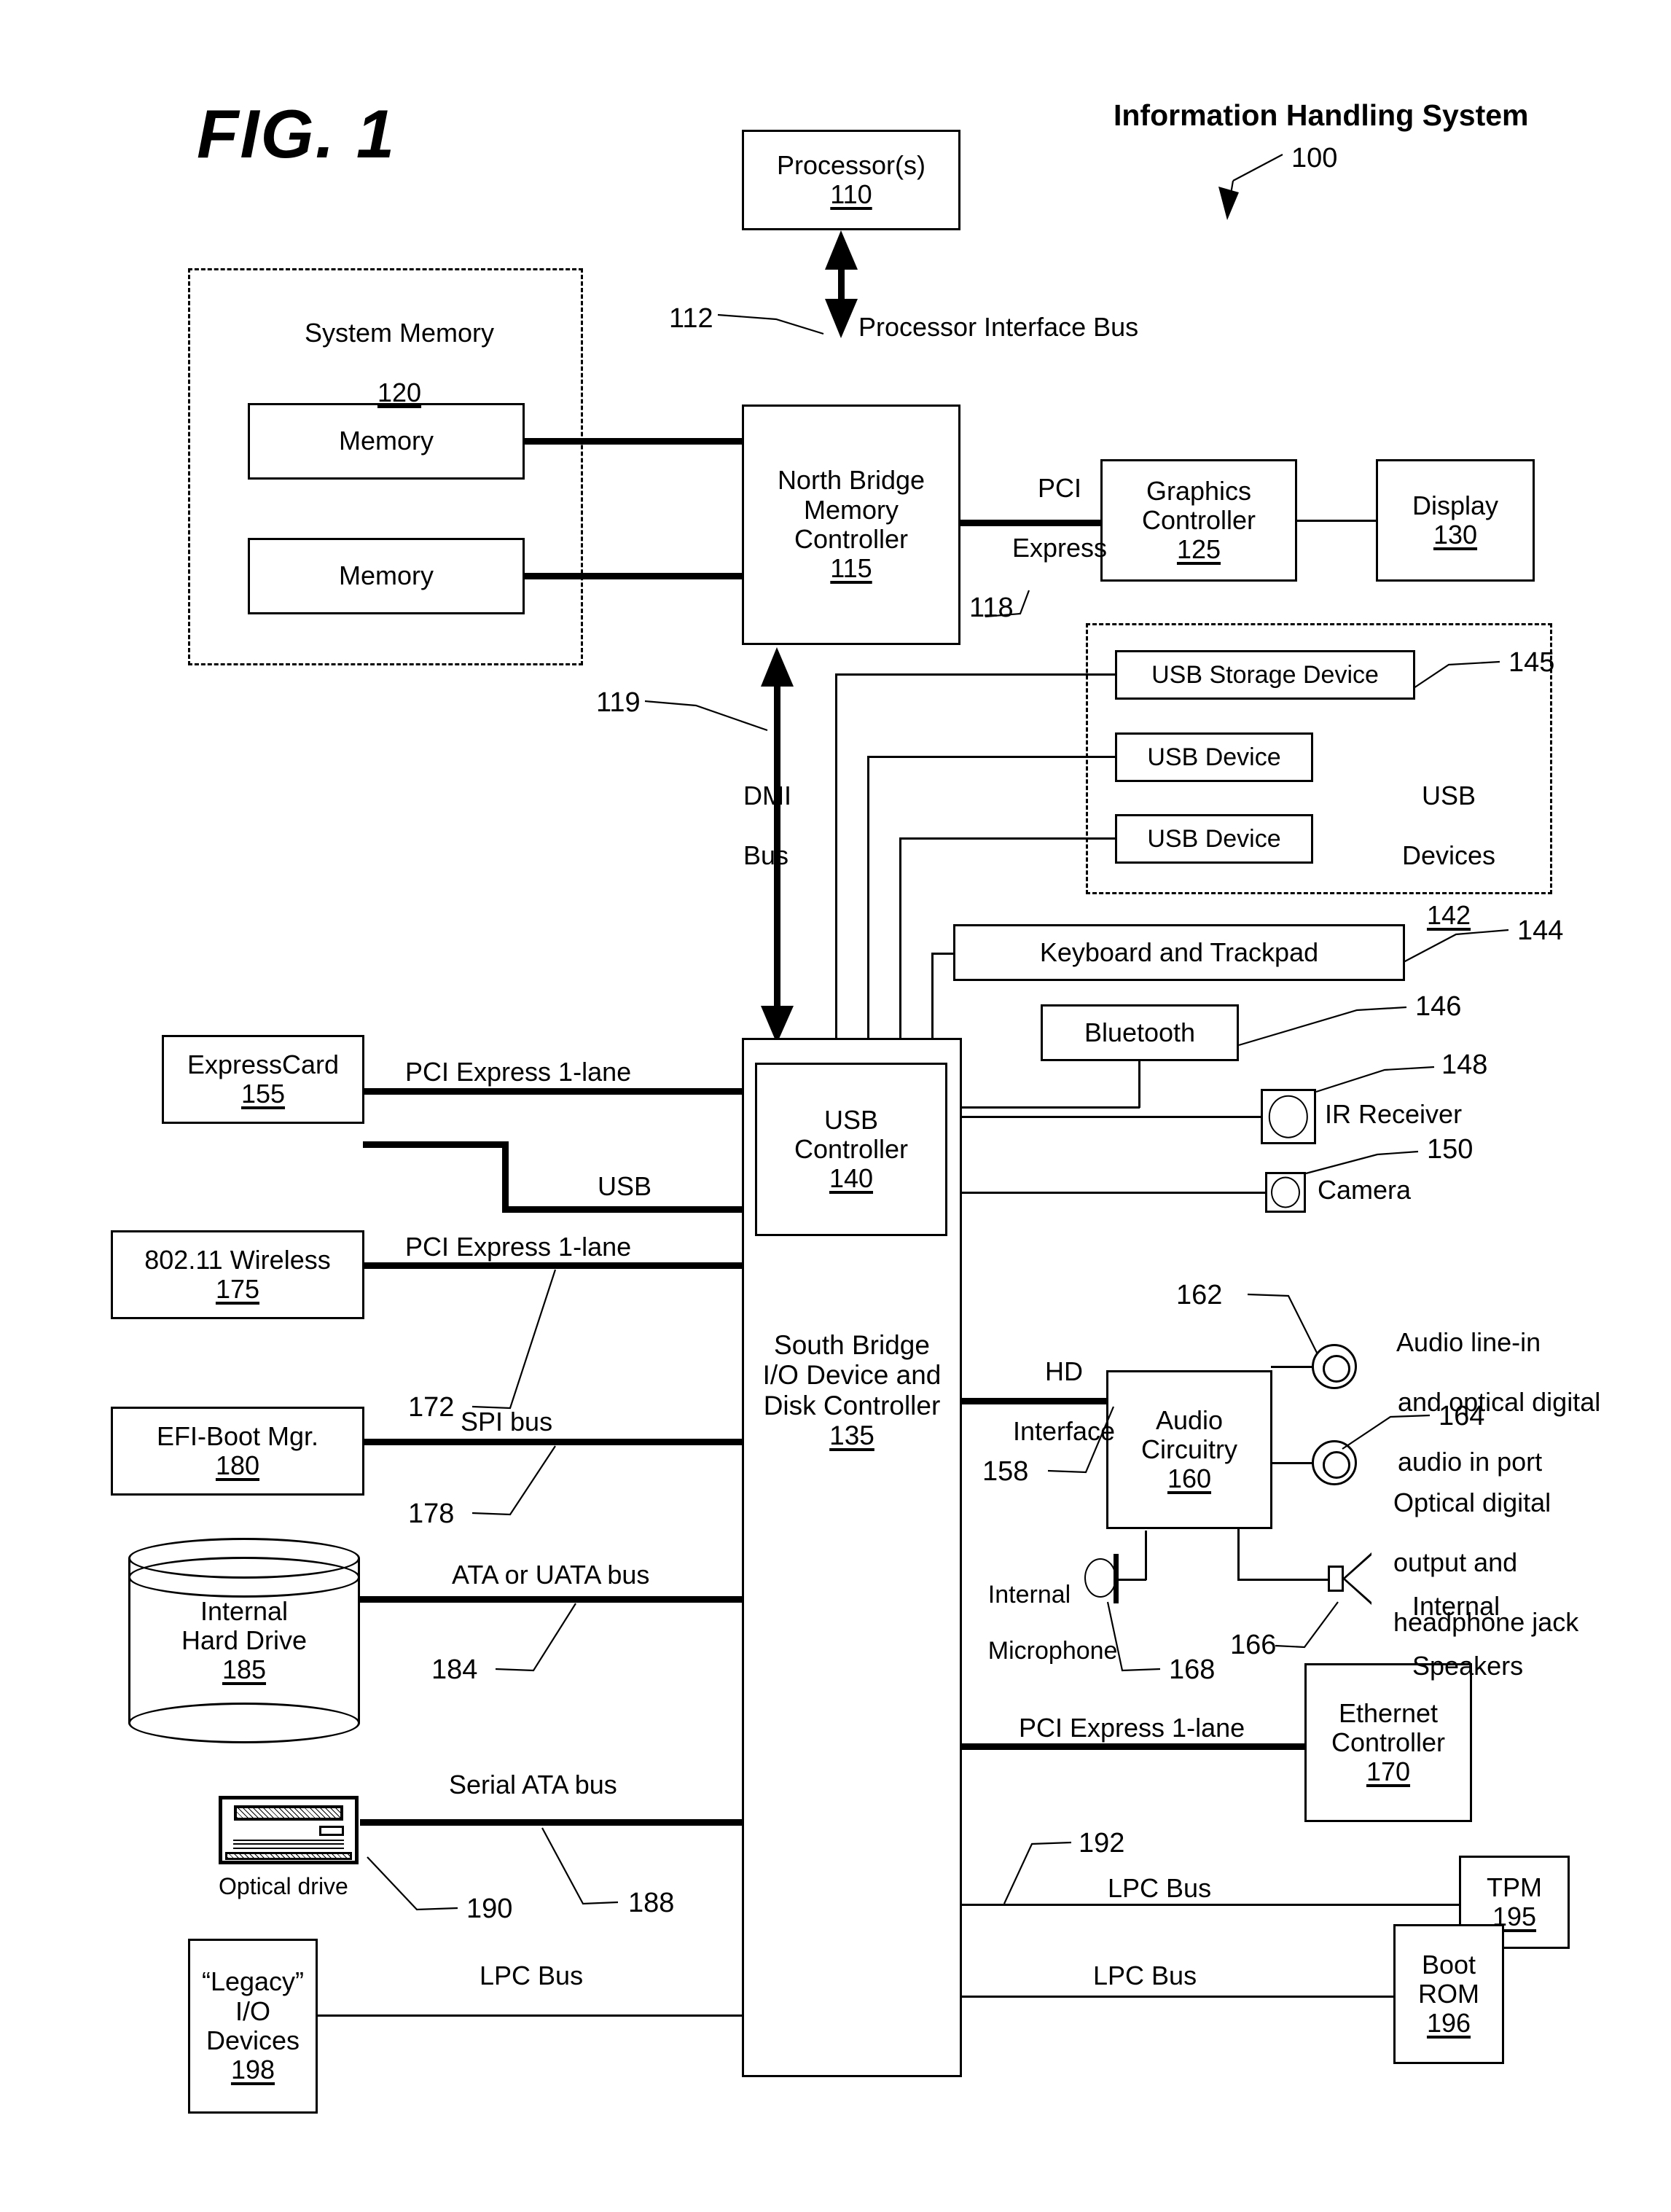 The height and width of the screenshot is (2212, 1671). I want to click on wireless-block: 802.11 Wireless 175, so click(237, 1274).